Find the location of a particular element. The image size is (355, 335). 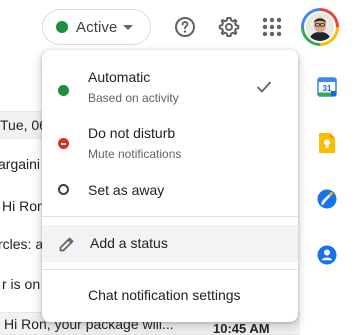

status-option-title: Automatic is located at coordinates (119, 77).